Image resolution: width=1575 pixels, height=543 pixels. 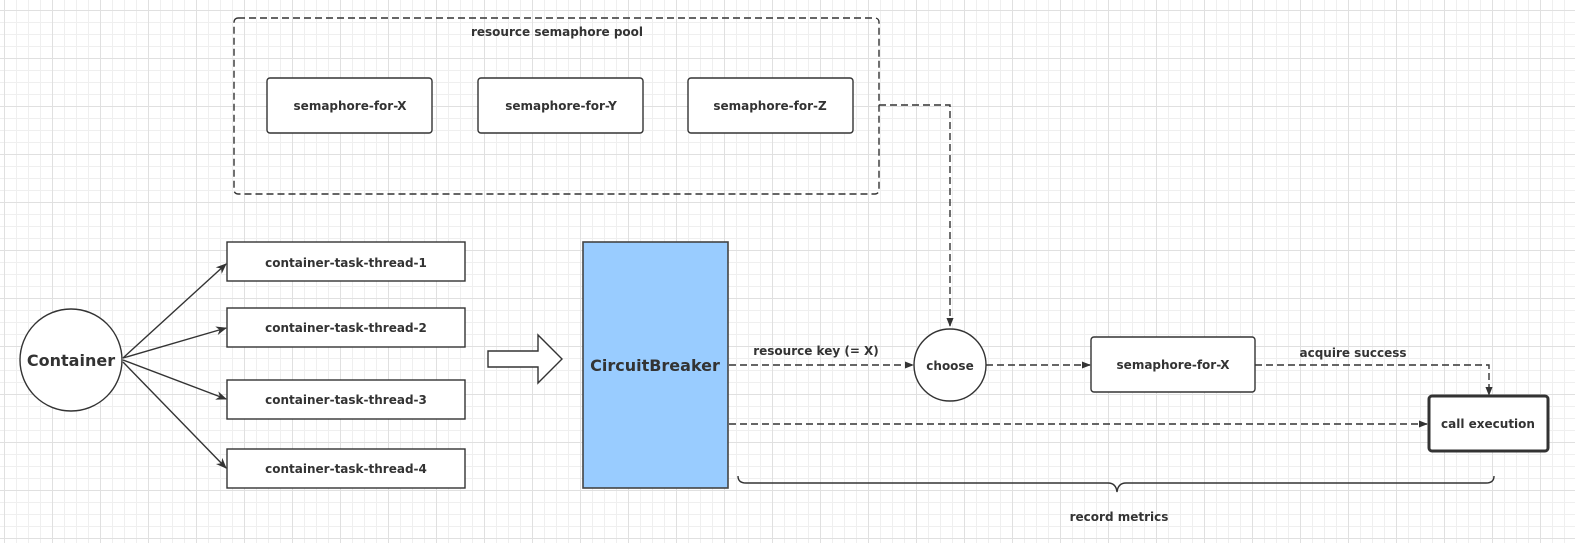 I want to click on container-node: Container, so click(x=71, y=360).